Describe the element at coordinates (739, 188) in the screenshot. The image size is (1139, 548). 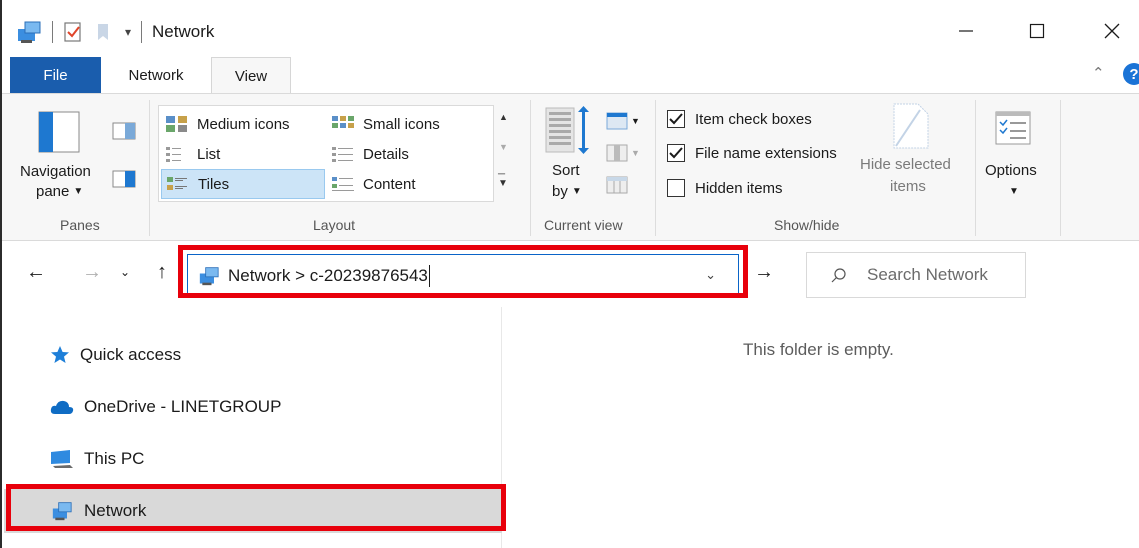
I see `hidden-items-label: Hidden items` at that location.